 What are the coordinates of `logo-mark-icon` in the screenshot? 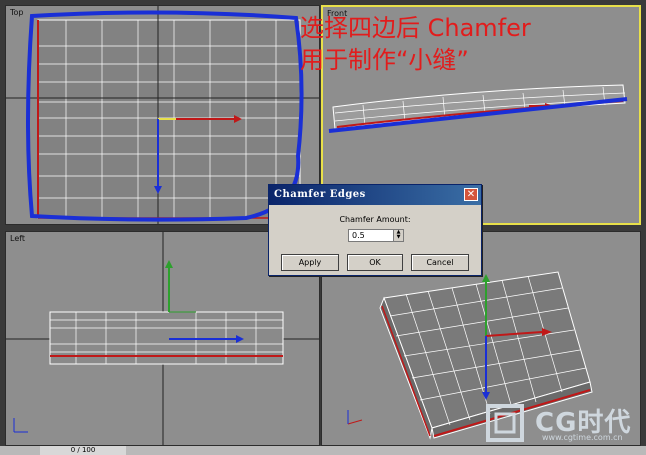 It's located at (505, 423).